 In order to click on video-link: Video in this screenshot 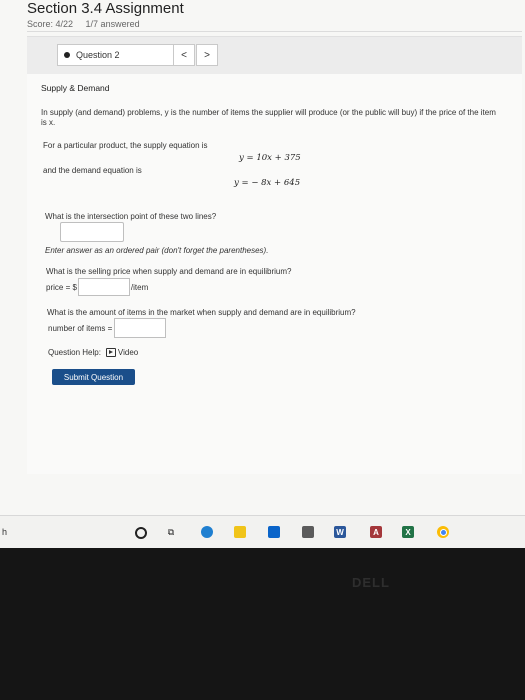, I will do `click(128, 352)`.